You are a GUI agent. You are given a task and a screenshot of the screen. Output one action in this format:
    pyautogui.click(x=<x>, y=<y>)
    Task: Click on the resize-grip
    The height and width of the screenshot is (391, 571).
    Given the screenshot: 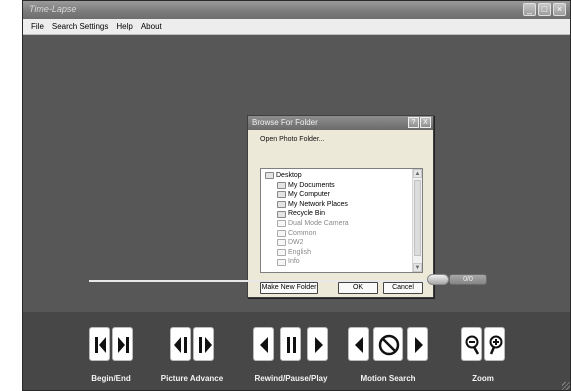 What is the action you would take?
    pyautogui.click(x=566, y=386)
    